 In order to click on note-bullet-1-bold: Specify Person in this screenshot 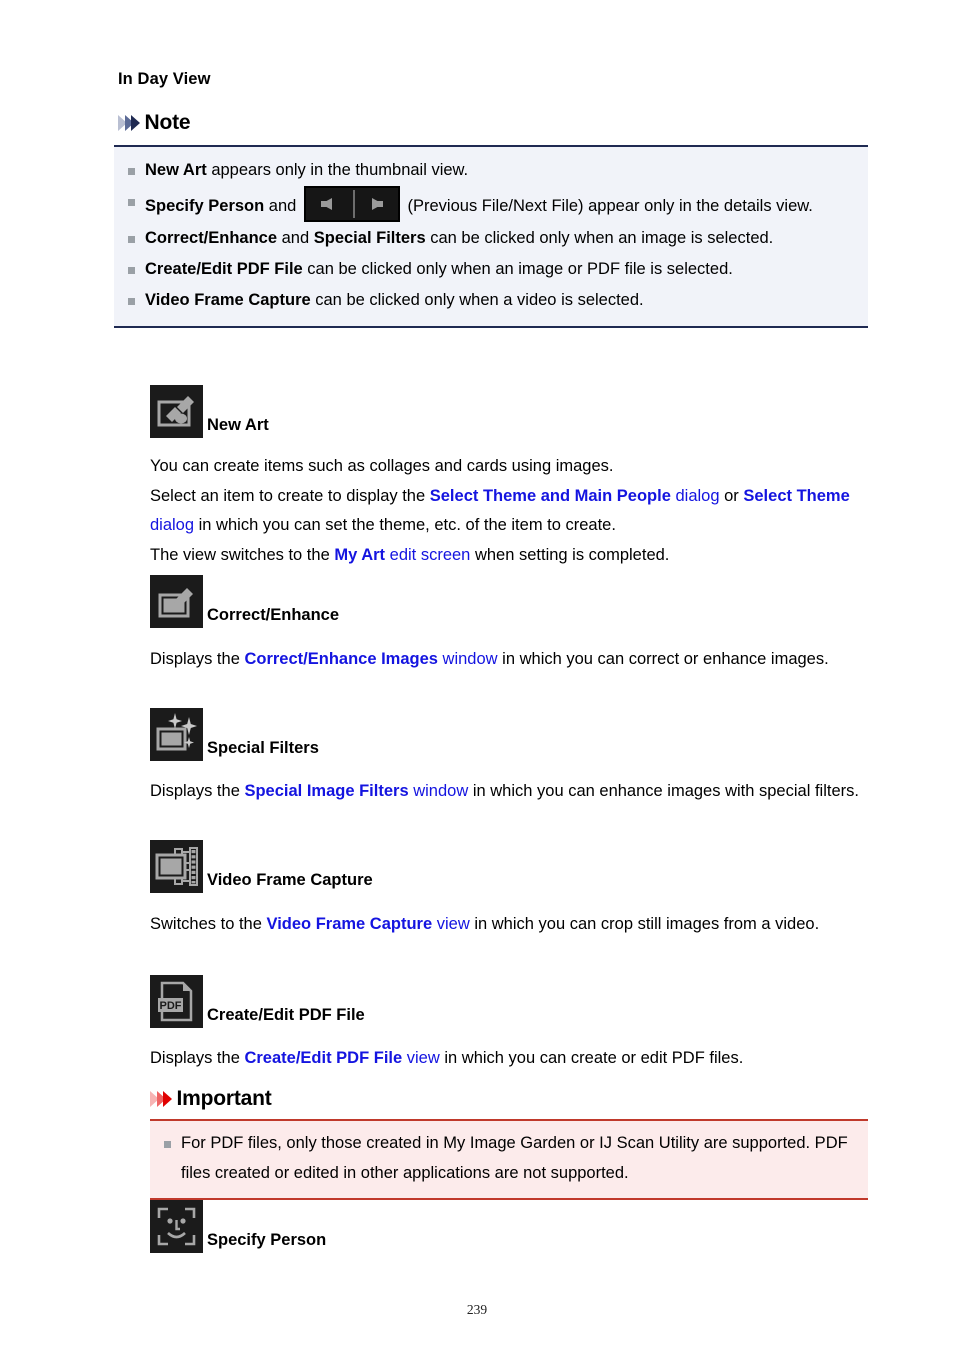, I will do `click(205, 206)`.